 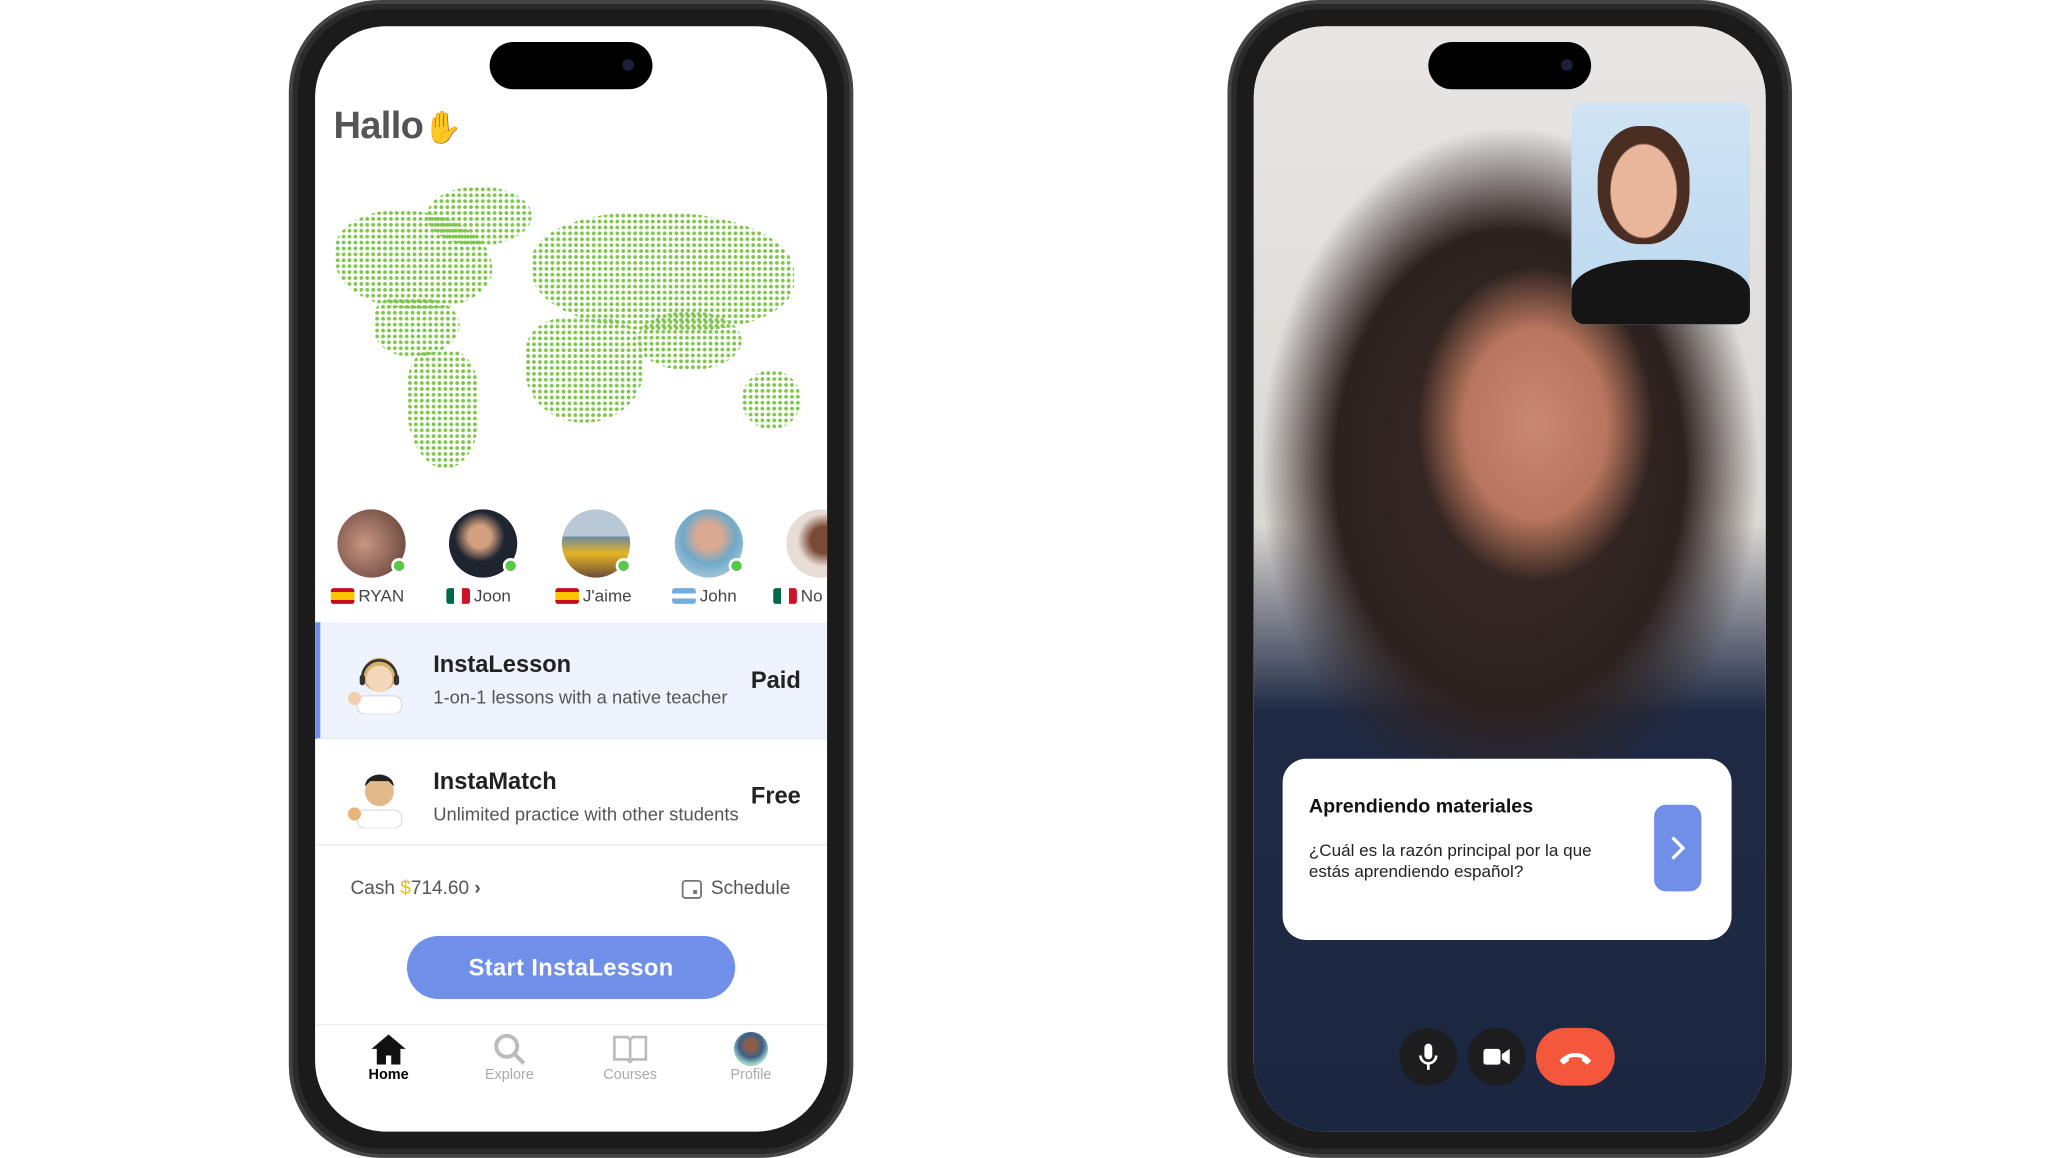 I want to click on chevron-right-icon: ›, so click(x=477, y=889).